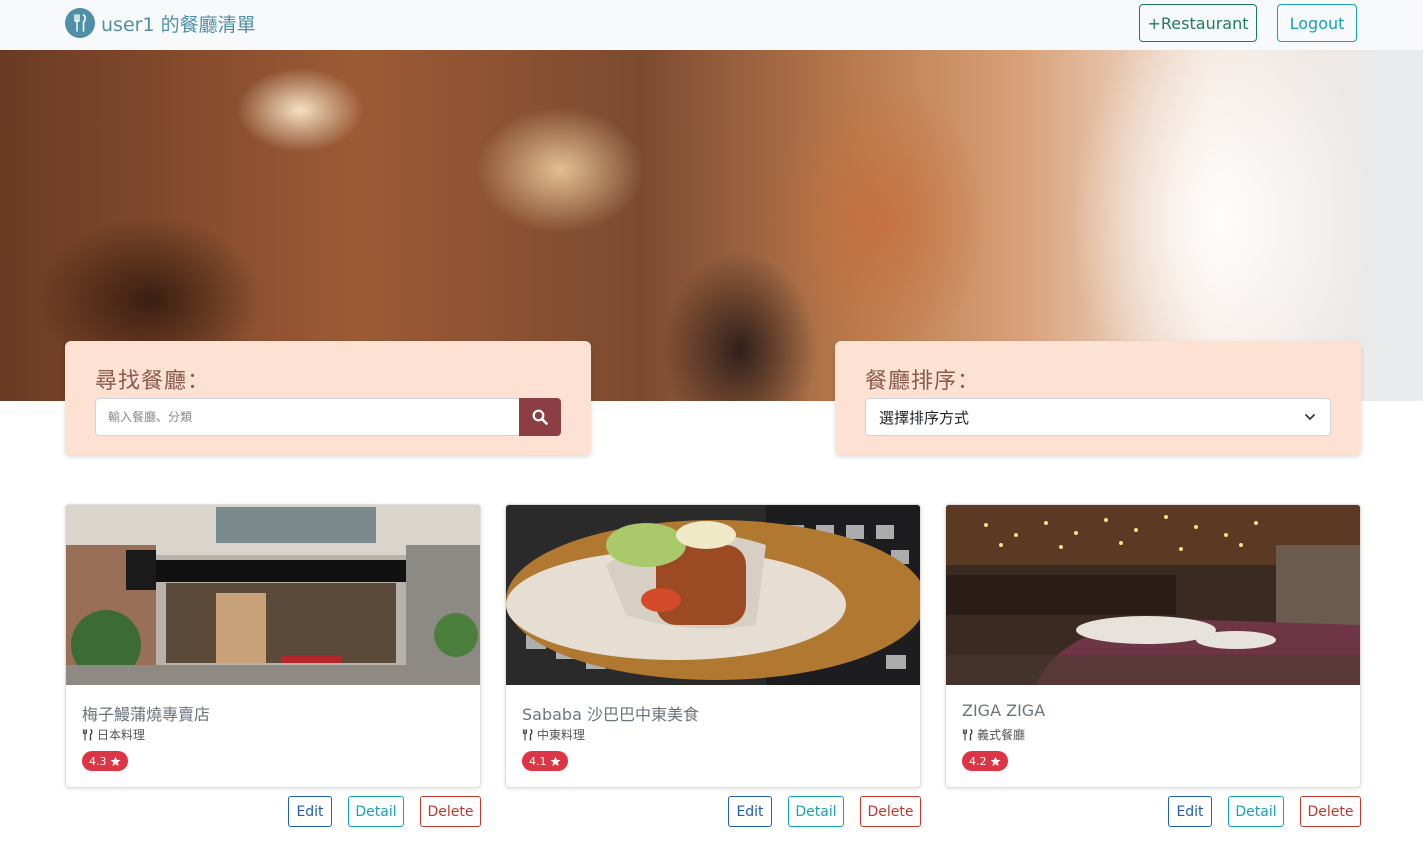  What do you see at coordinates (1198, 23) in the screenshot?
I see `add-restaurant-button: +Restaurant` at bounding box center [1198, 23].